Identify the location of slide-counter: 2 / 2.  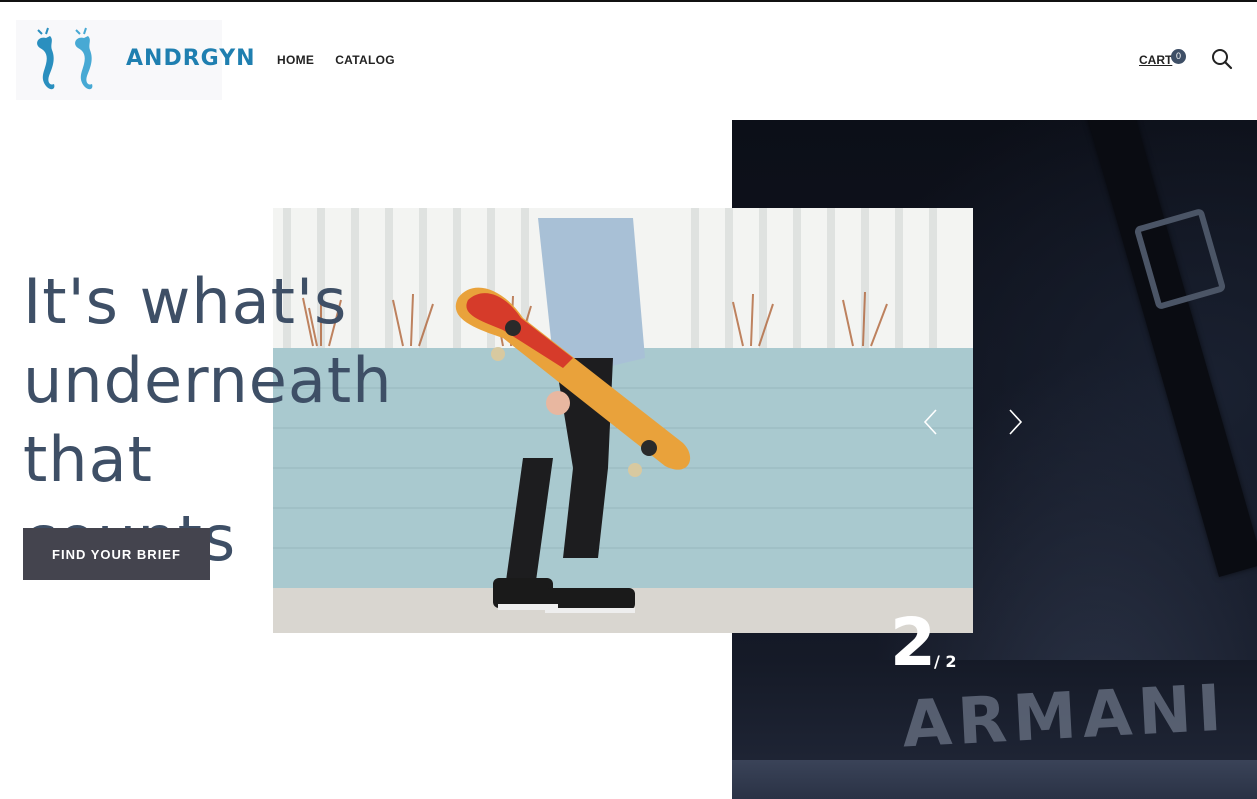
(923, 642).